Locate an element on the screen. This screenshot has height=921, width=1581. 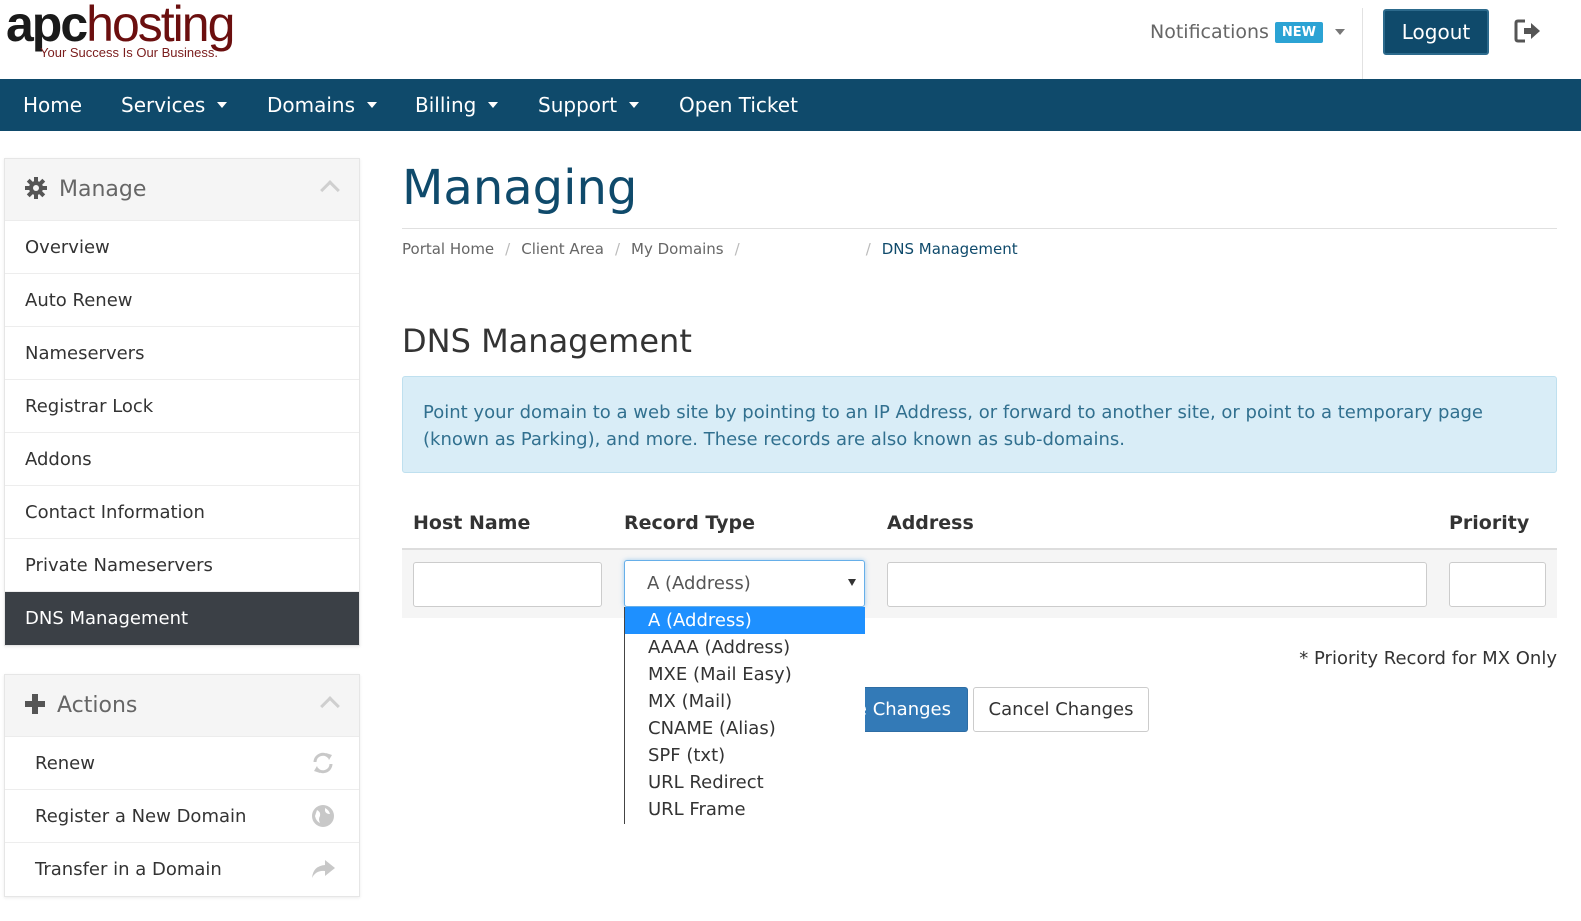
manage-panel-title: Manage is located at coordinates (103, 189).